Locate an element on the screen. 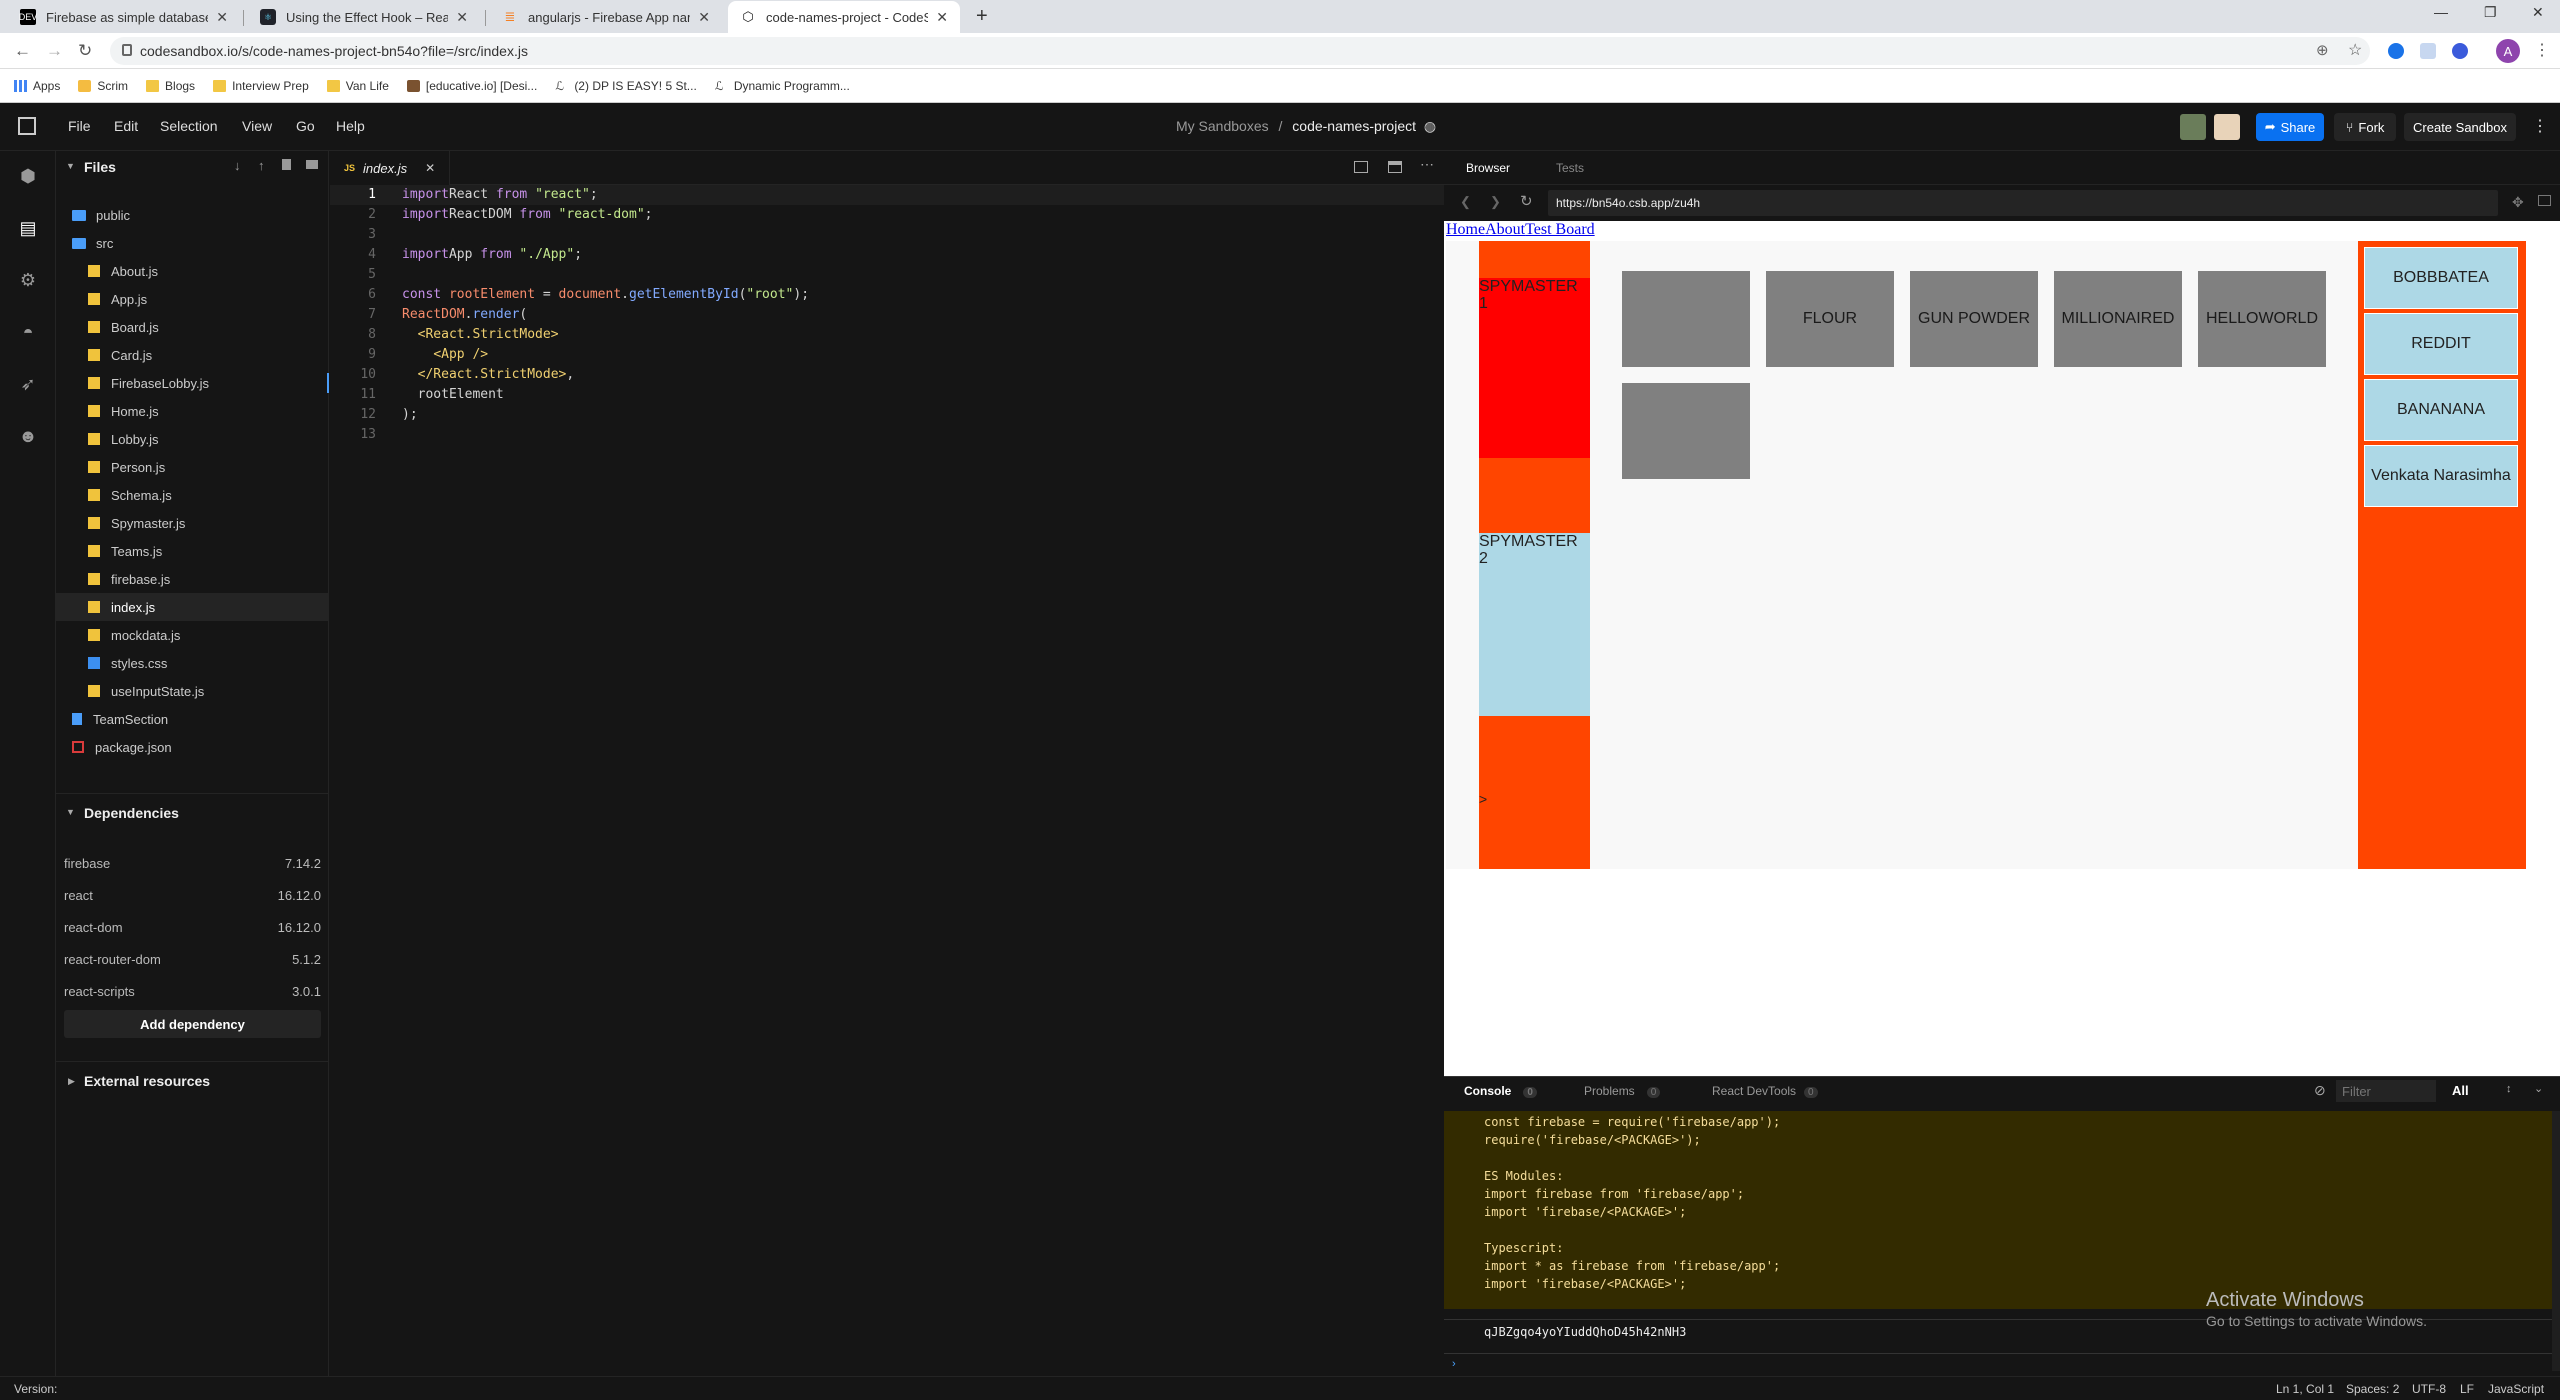 This screenshot has width=2560, height=1400. file-tree-item: App.js is located at coordinates (192, 299).